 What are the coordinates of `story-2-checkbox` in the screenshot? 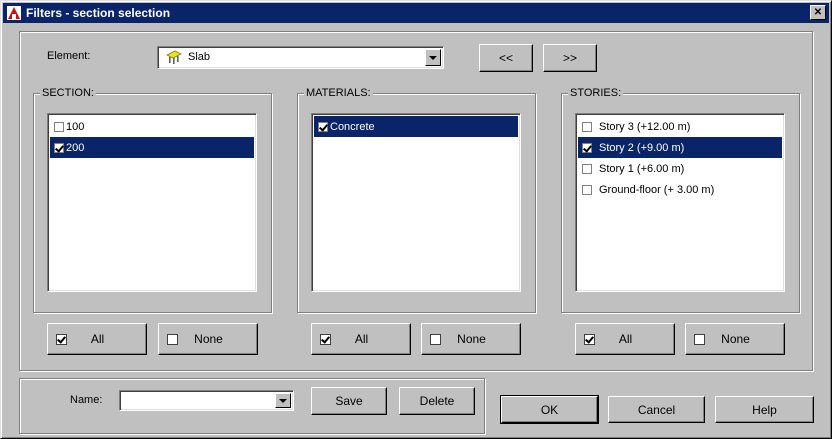 It's located at (587, 147).